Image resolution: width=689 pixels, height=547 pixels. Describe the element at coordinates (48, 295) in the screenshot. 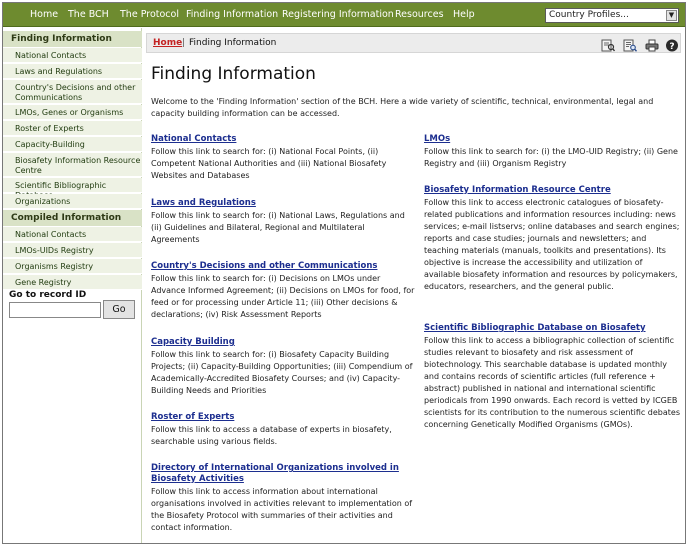

I see `goto-record-label: Go to record ID` at that location.